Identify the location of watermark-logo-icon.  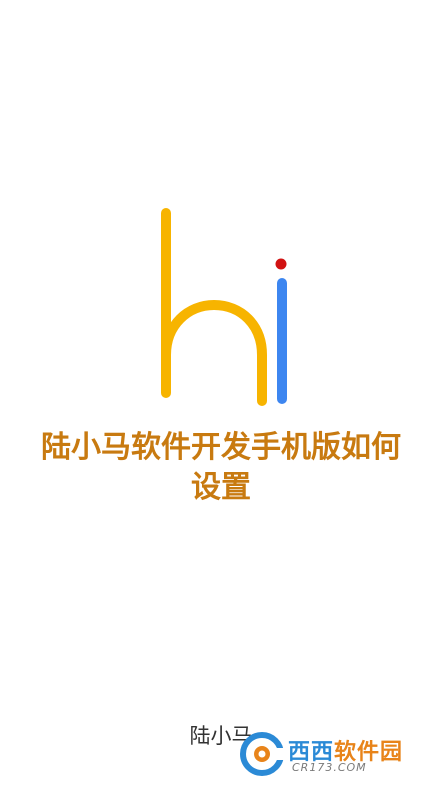
(262, 754).